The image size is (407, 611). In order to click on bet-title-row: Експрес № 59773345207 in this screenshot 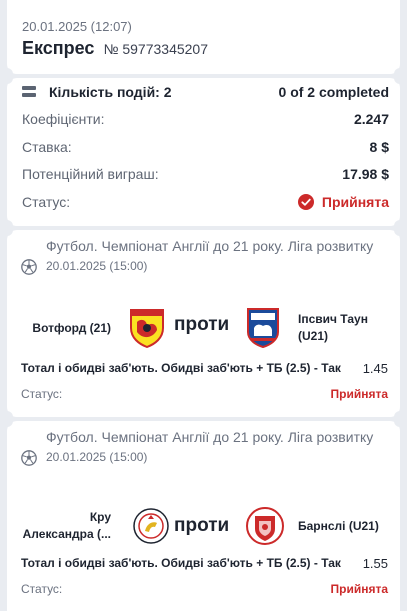, I will do `click(115, 48)`.